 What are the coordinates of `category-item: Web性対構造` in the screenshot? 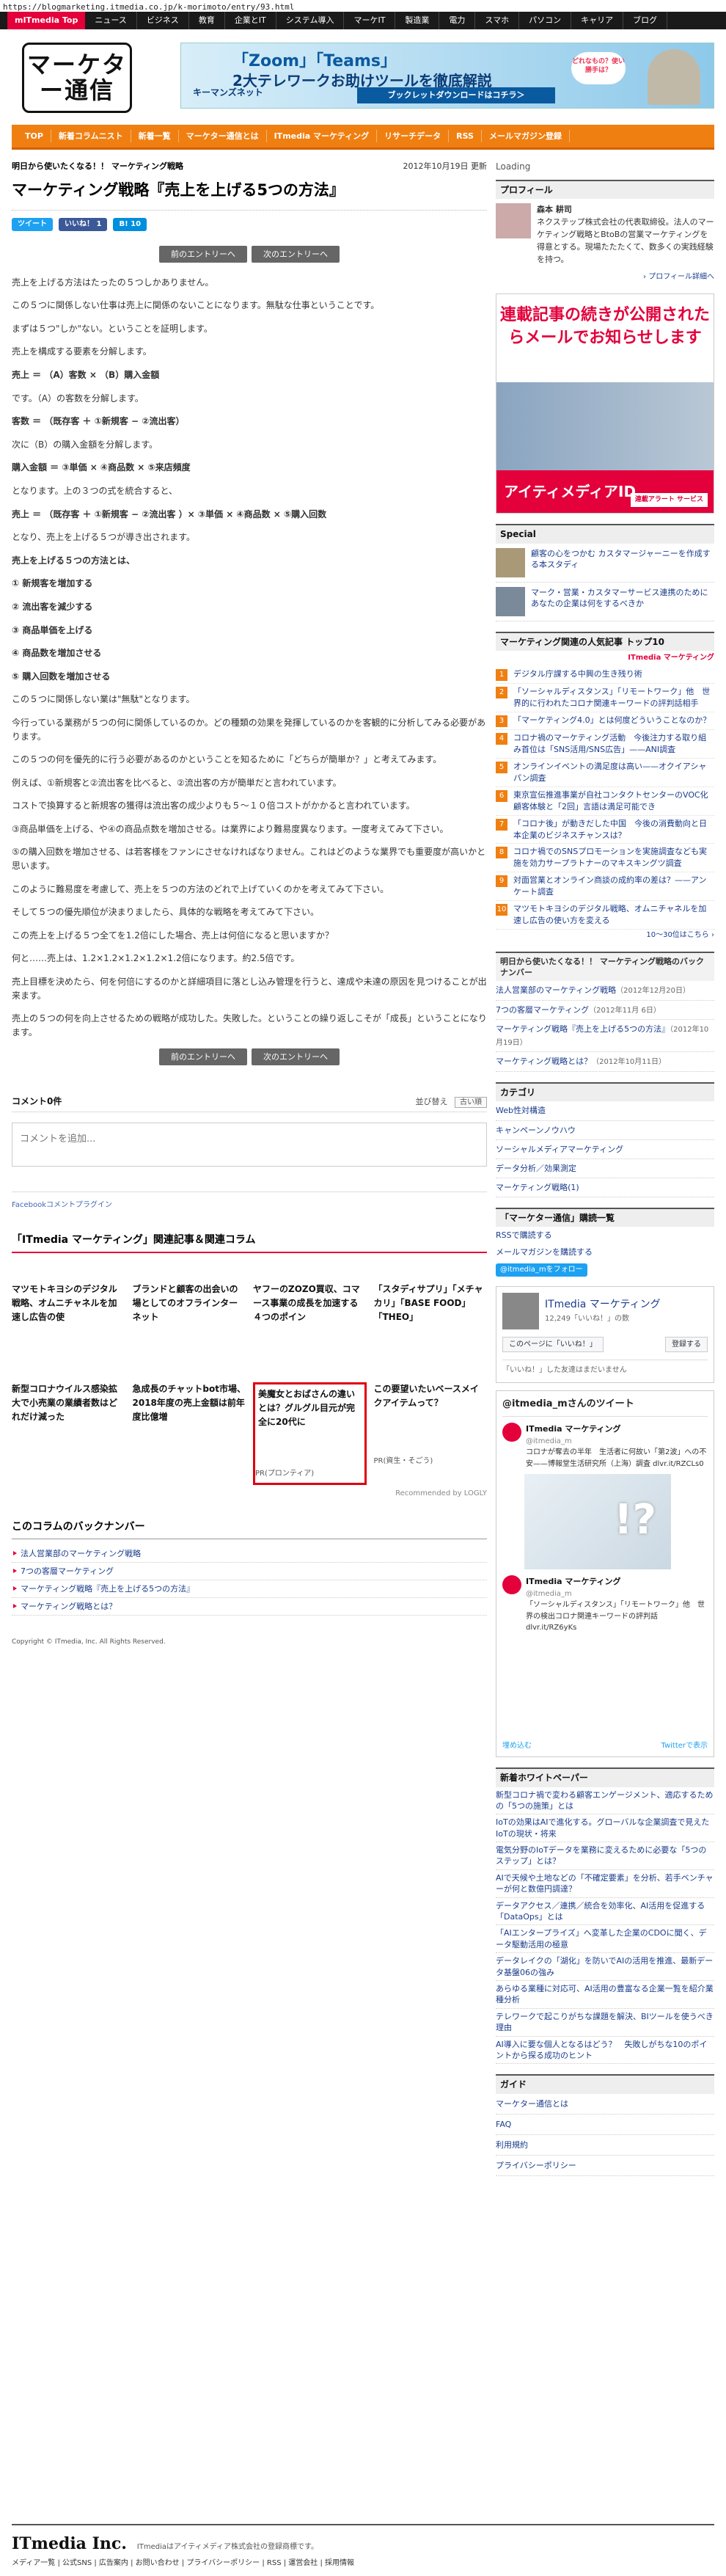 It's located at (605, 1111).